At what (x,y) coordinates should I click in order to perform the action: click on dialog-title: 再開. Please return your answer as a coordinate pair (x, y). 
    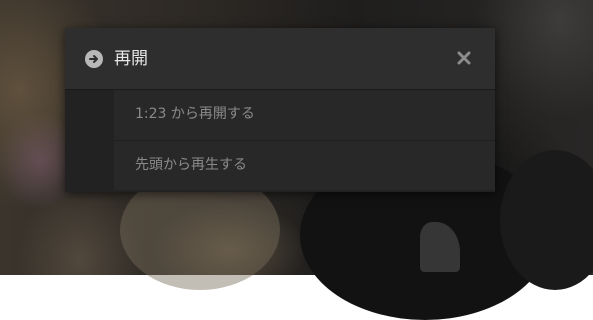
    Looking at the image, I should click on (131, 59).